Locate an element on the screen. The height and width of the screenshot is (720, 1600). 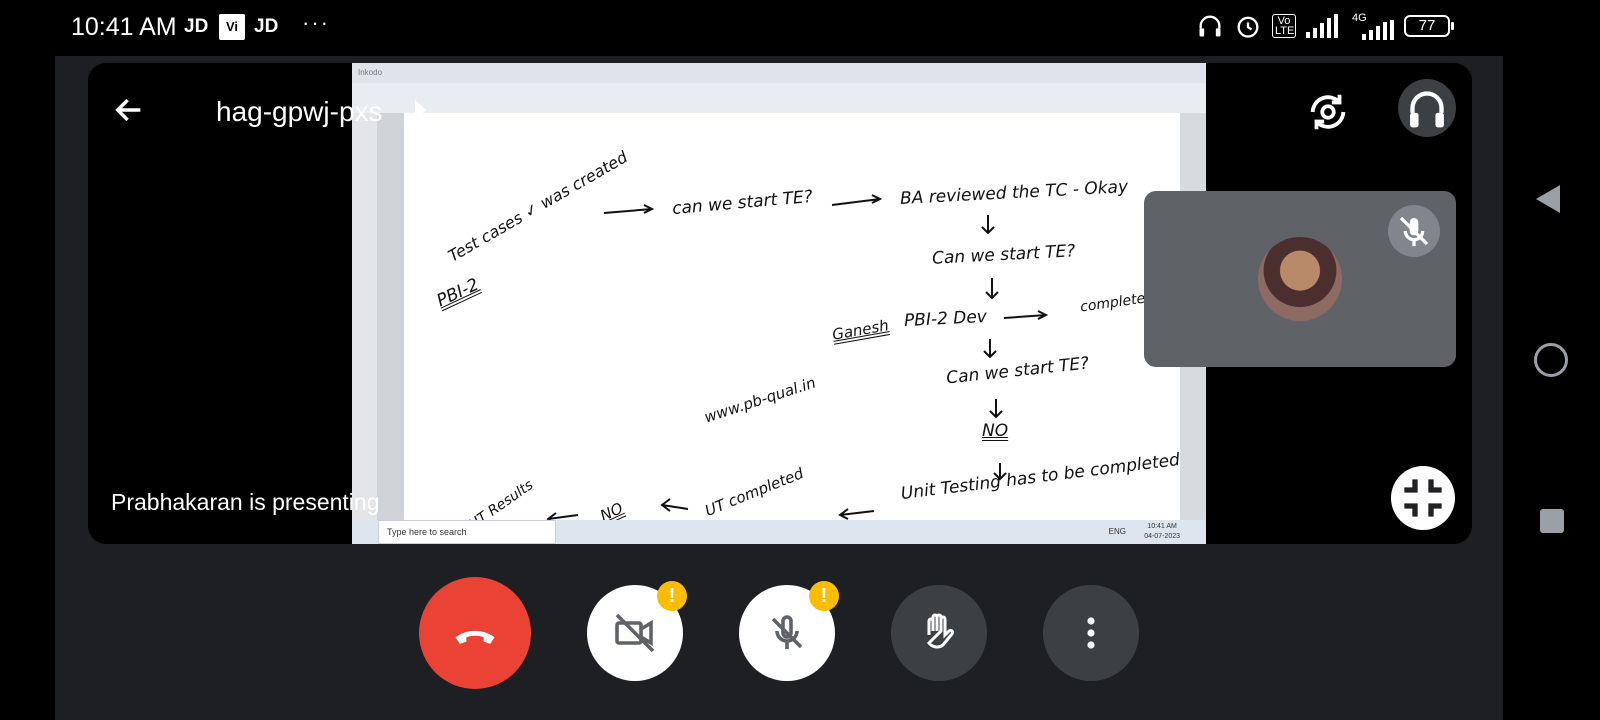
taskbar-clock: 10:41 AM 04-07-2023 is located at coordinates (1162, 532).